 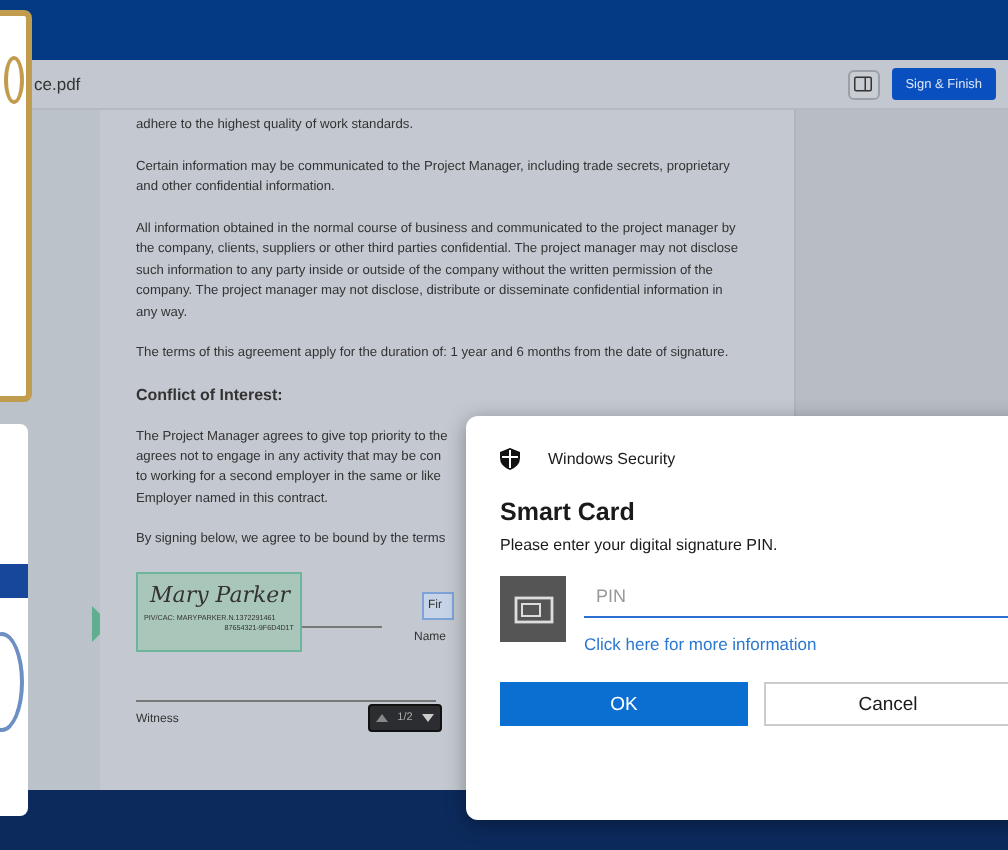 What do you see at coordinates (796, 597) in the screenshot?
I see `pin-input-field: PIN` at bounding box center [796, 597].